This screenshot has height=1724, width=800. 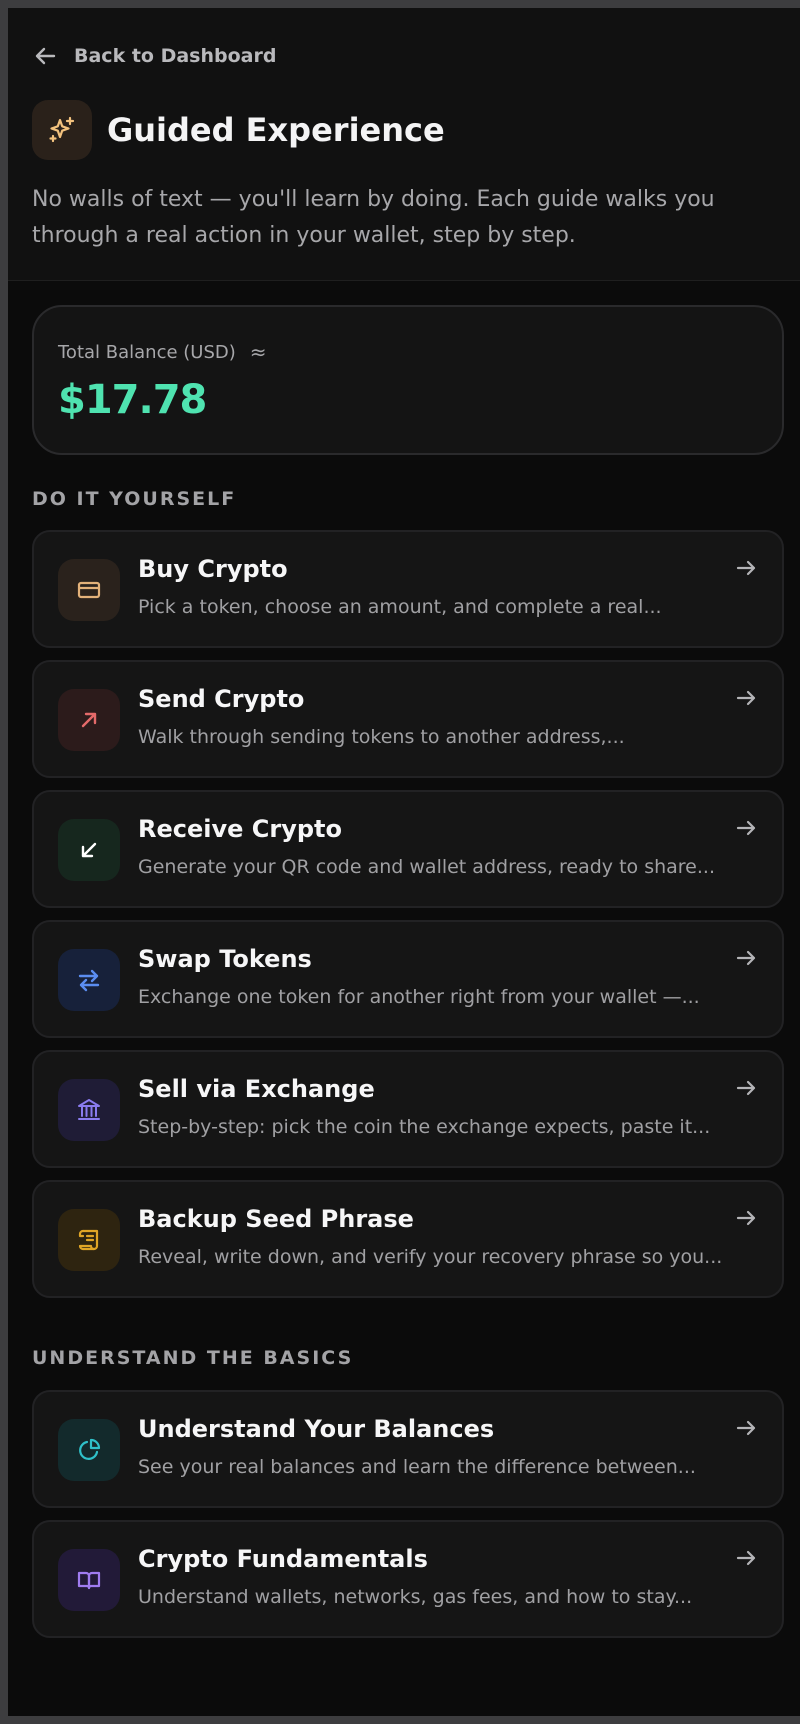 What do you see at coordinates (89, 850) in the screenshot?
I see `arrow-down-left-icon` at bounding box center [89, 850].